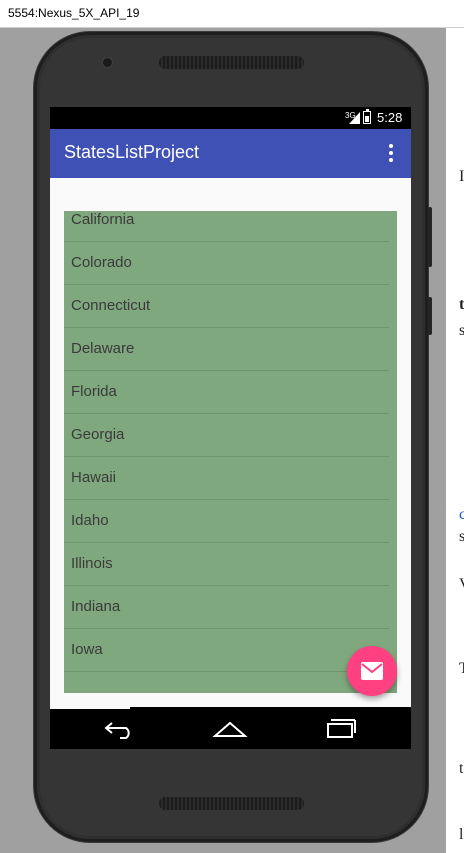  I want to click on front-camera, so click(107, 62).